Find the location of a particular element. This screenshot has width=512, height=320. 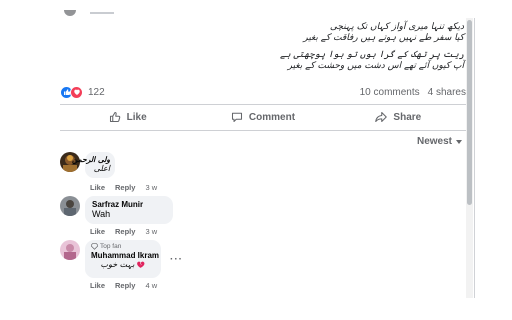

comment-bubble: Top fan Muhammad Ikram بہت خوب is located at coordinates (123, 259).